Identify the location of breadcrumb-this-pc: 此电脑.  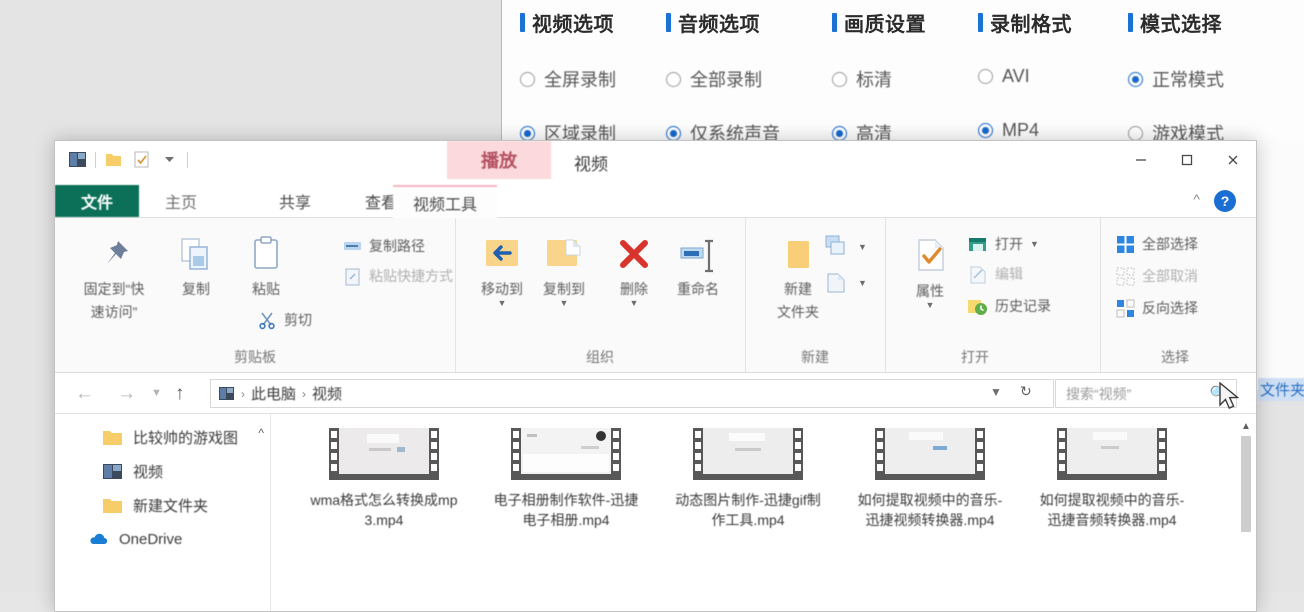
(273, 393).